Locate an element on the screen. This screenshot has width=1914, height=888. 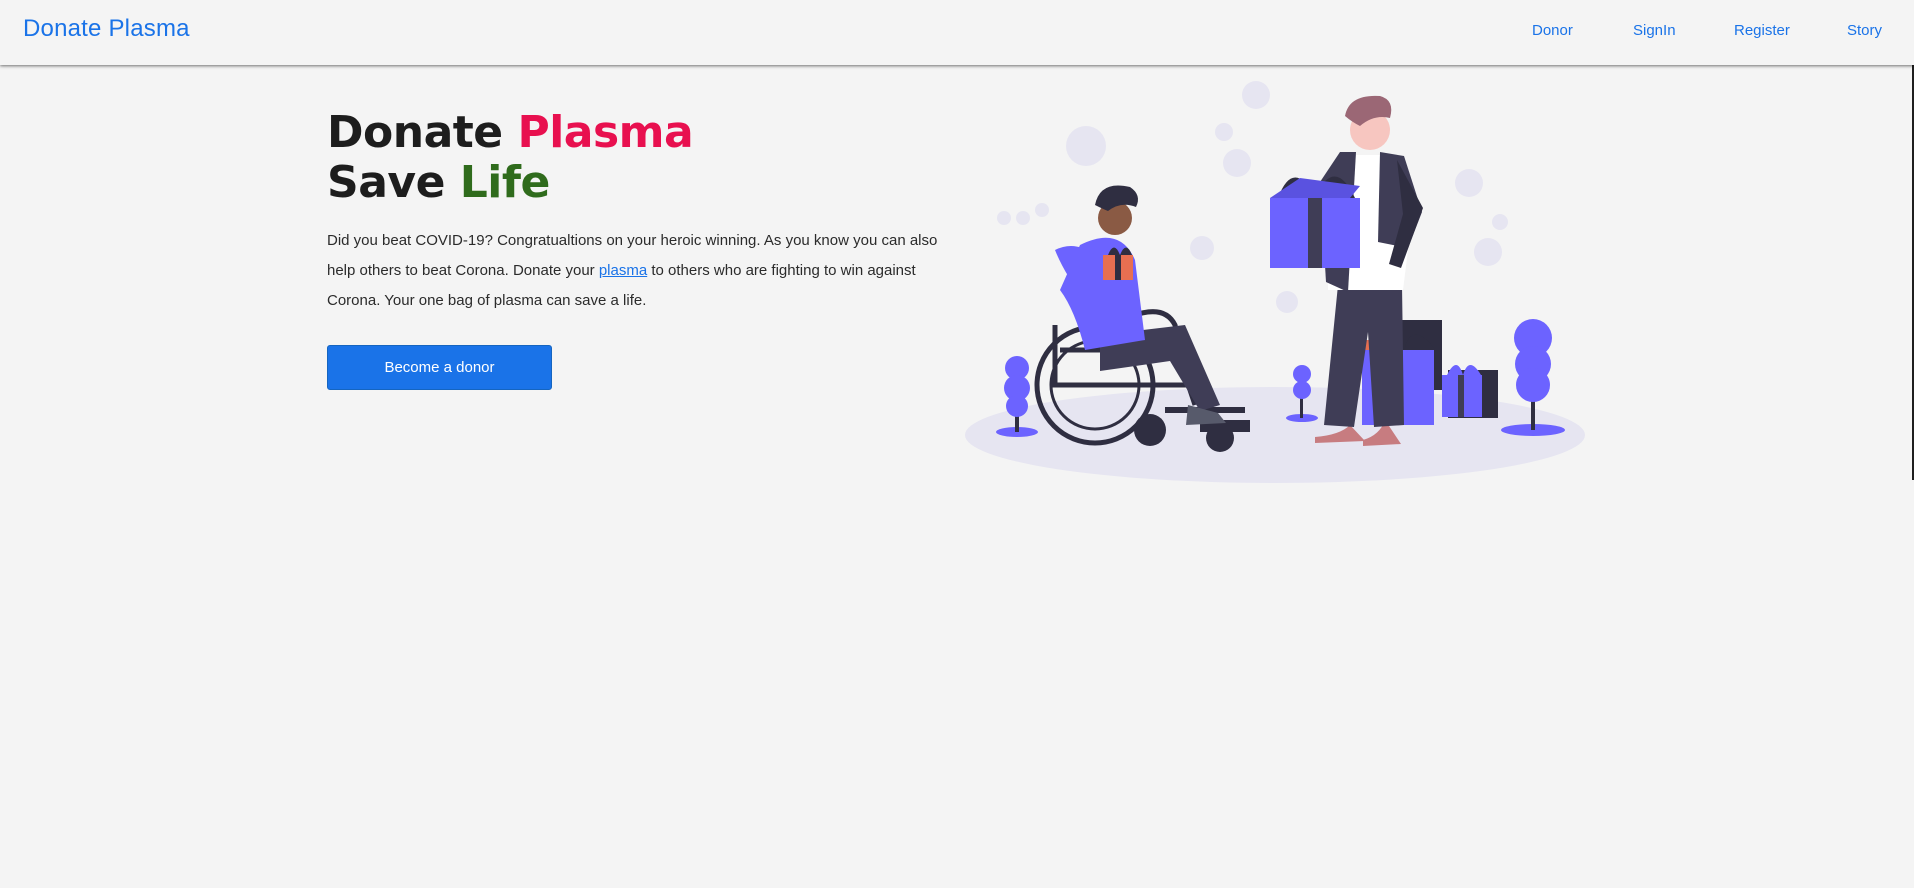
seated-man is located at coordinates (1140, 305).